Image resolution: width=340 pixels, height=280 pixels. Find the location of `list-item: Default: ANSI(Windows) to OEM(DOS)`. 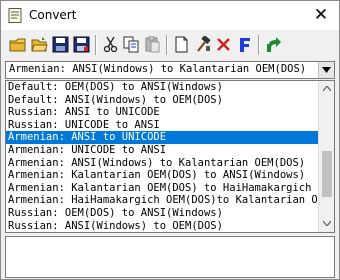

list-item: Default: ANSI(Windows) to OEM(DOS) is located at coordinates (162, 100).